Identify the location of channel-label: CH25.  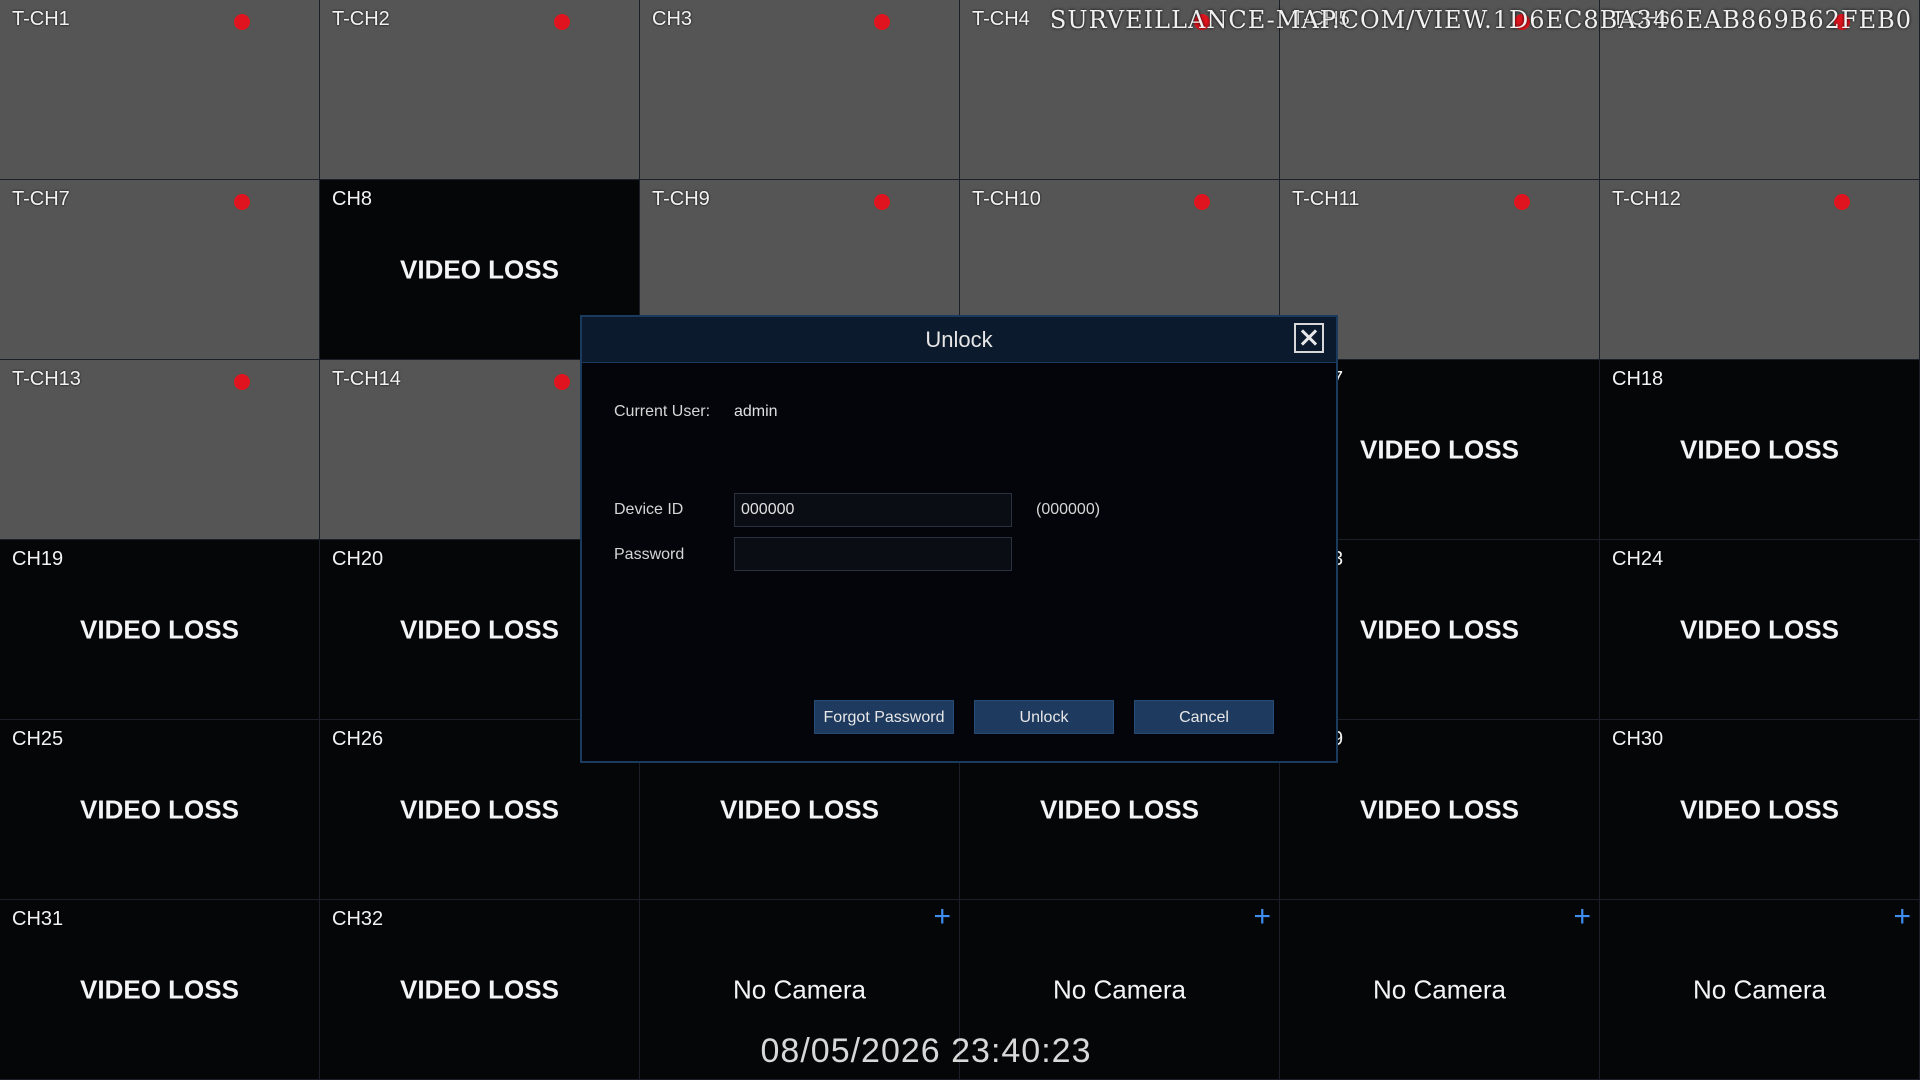
(38, 739).